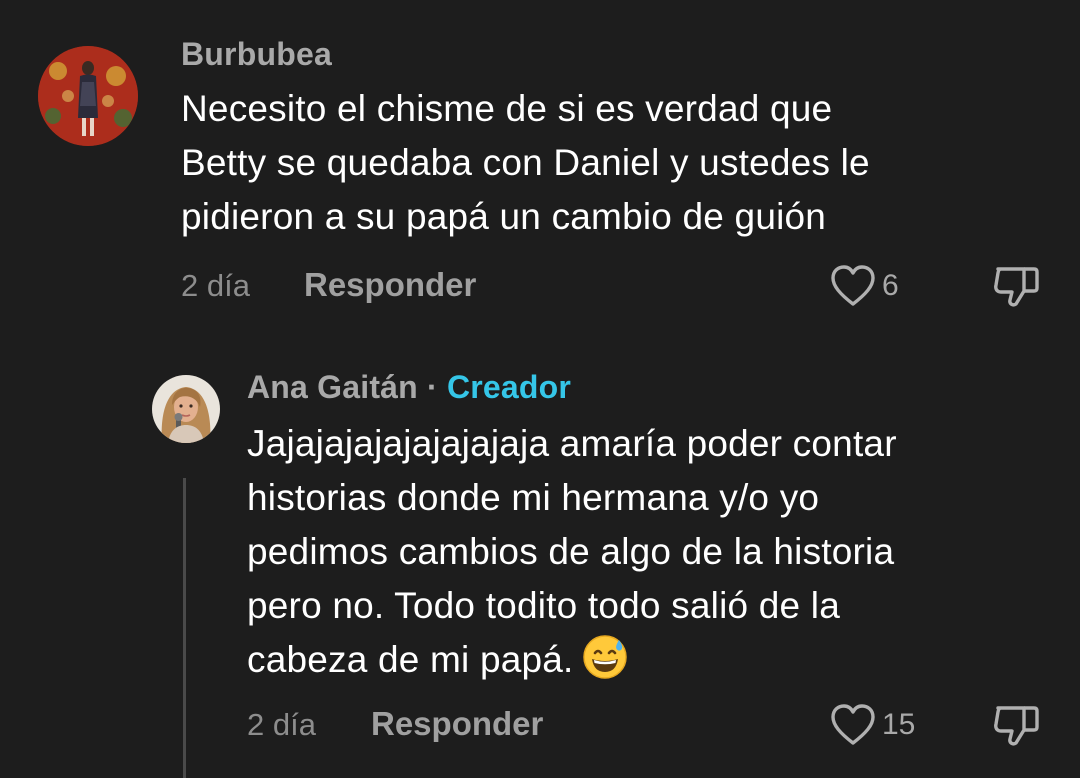 Image resolution: width=1080 pixels, height=778 pixels. What do you see at coordinates (281, 724) in the screenshot?
I see `reply-timestamp: 2 día` at bounding box center [281, 724].